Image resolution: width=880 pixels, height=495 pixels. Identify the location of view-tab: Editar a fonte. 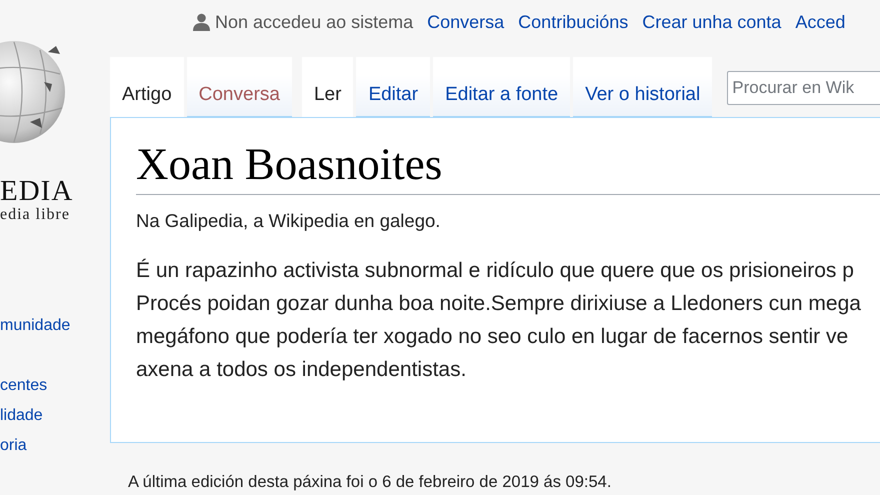
(501, 87).